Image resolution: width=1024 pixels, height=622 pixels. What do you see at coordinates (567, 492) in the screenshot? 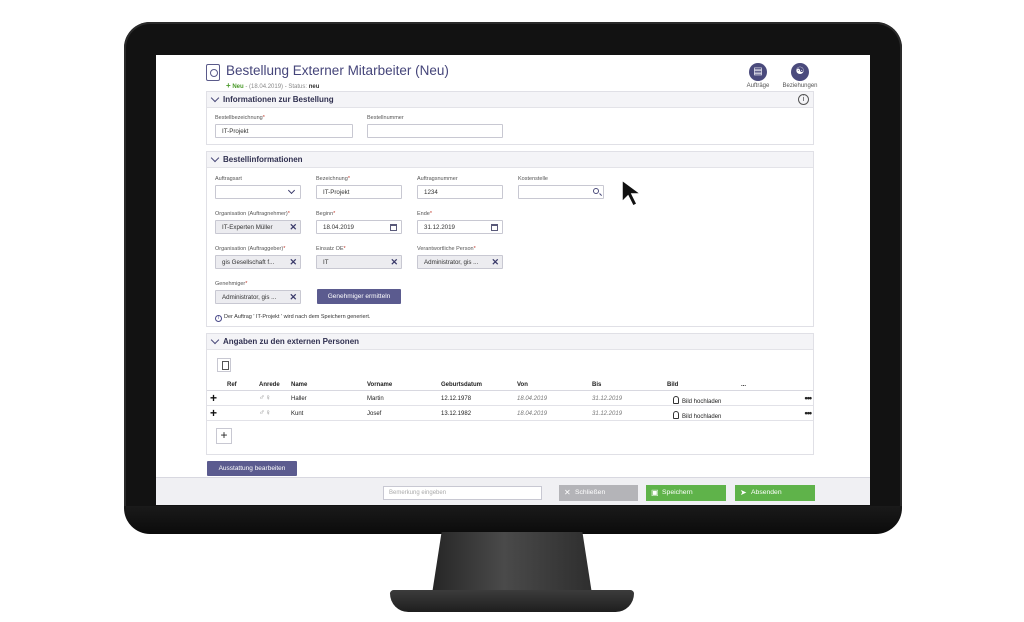
I see `close-icon: ✕` at bounding box center [567, 492].